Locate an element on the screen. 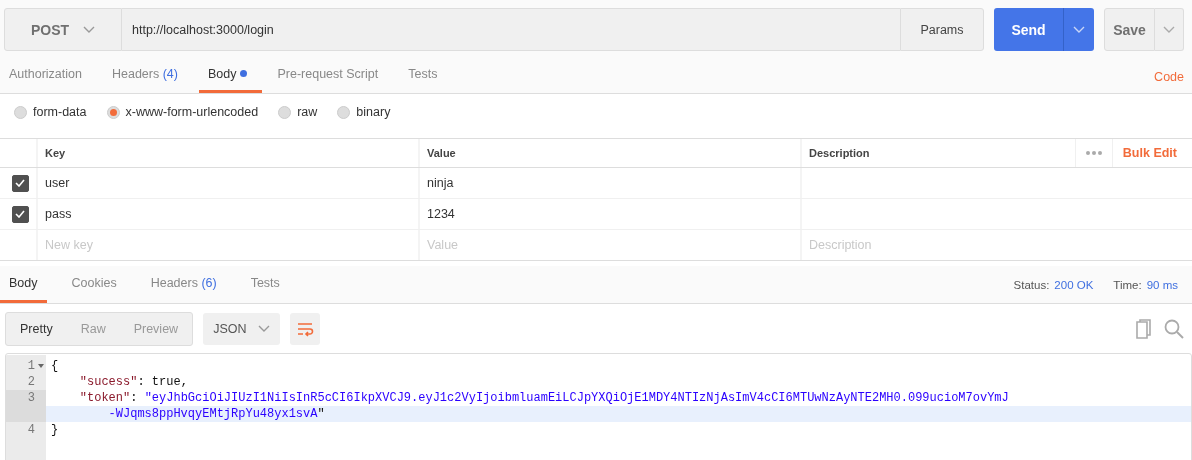  line-number: 3 is located at coordinates (31, 398).